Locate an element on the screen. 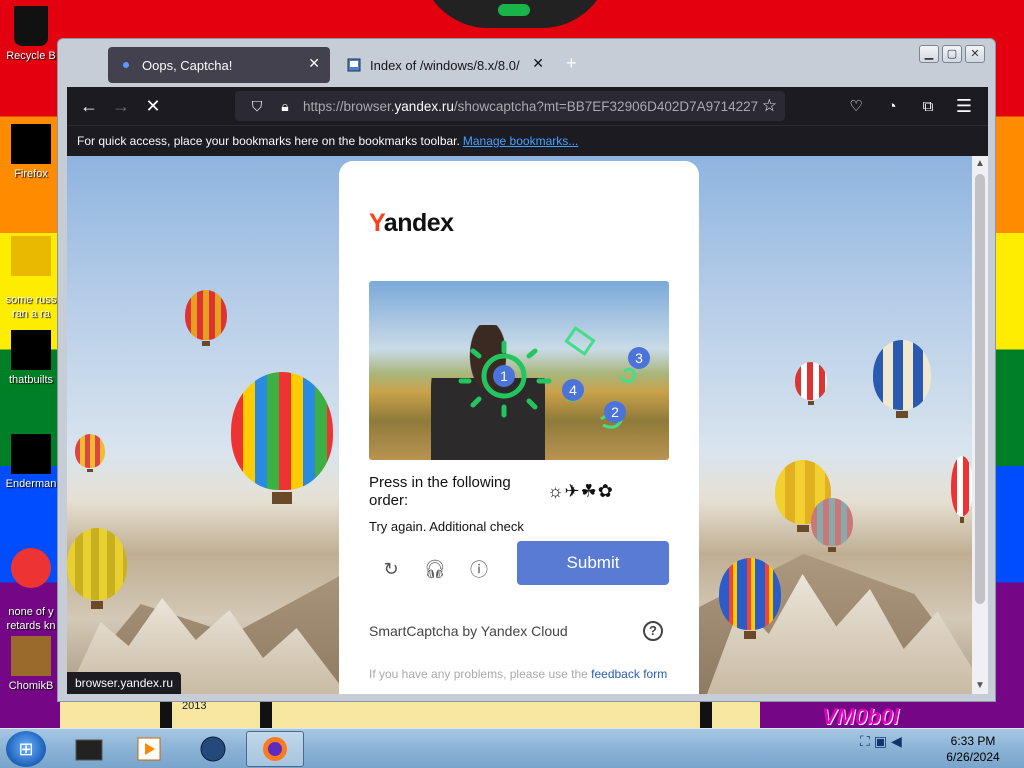  system-tray: ⛶ ▣ ◀ is located at coordinates (881, 741).